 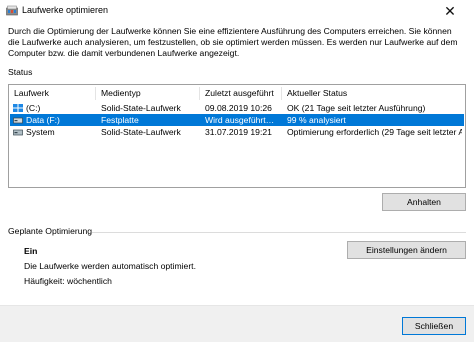 I want to click on stop-button: Anhalten, so click(x=424, y=202).